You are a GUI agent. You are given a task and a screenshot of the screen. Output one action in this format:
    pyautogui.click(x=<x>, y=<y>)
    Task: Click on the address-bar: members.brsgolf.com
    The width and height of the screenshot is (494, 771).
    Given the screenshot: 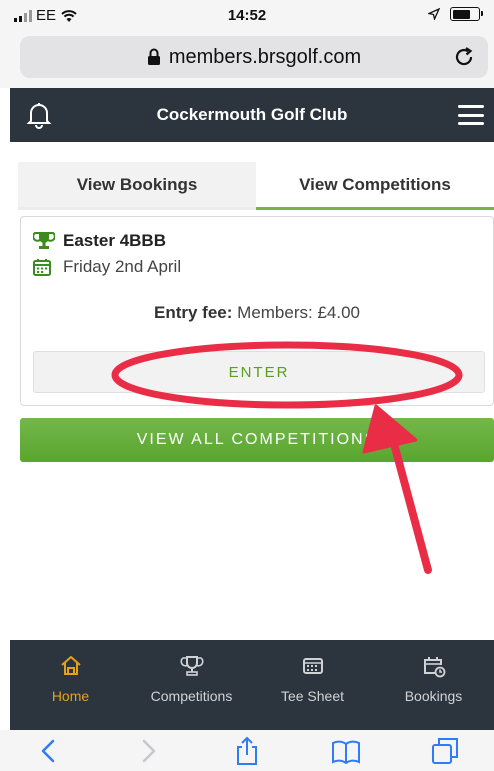 What is the action you would take?
    pyautogui.click(x=254, y=57)
    